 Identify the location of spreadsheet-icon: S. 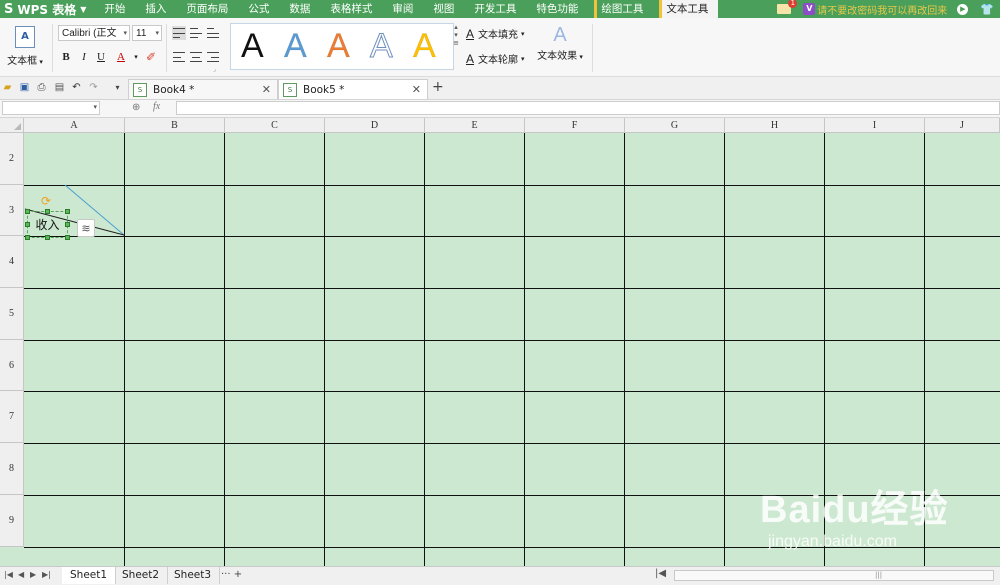
(140, 89).